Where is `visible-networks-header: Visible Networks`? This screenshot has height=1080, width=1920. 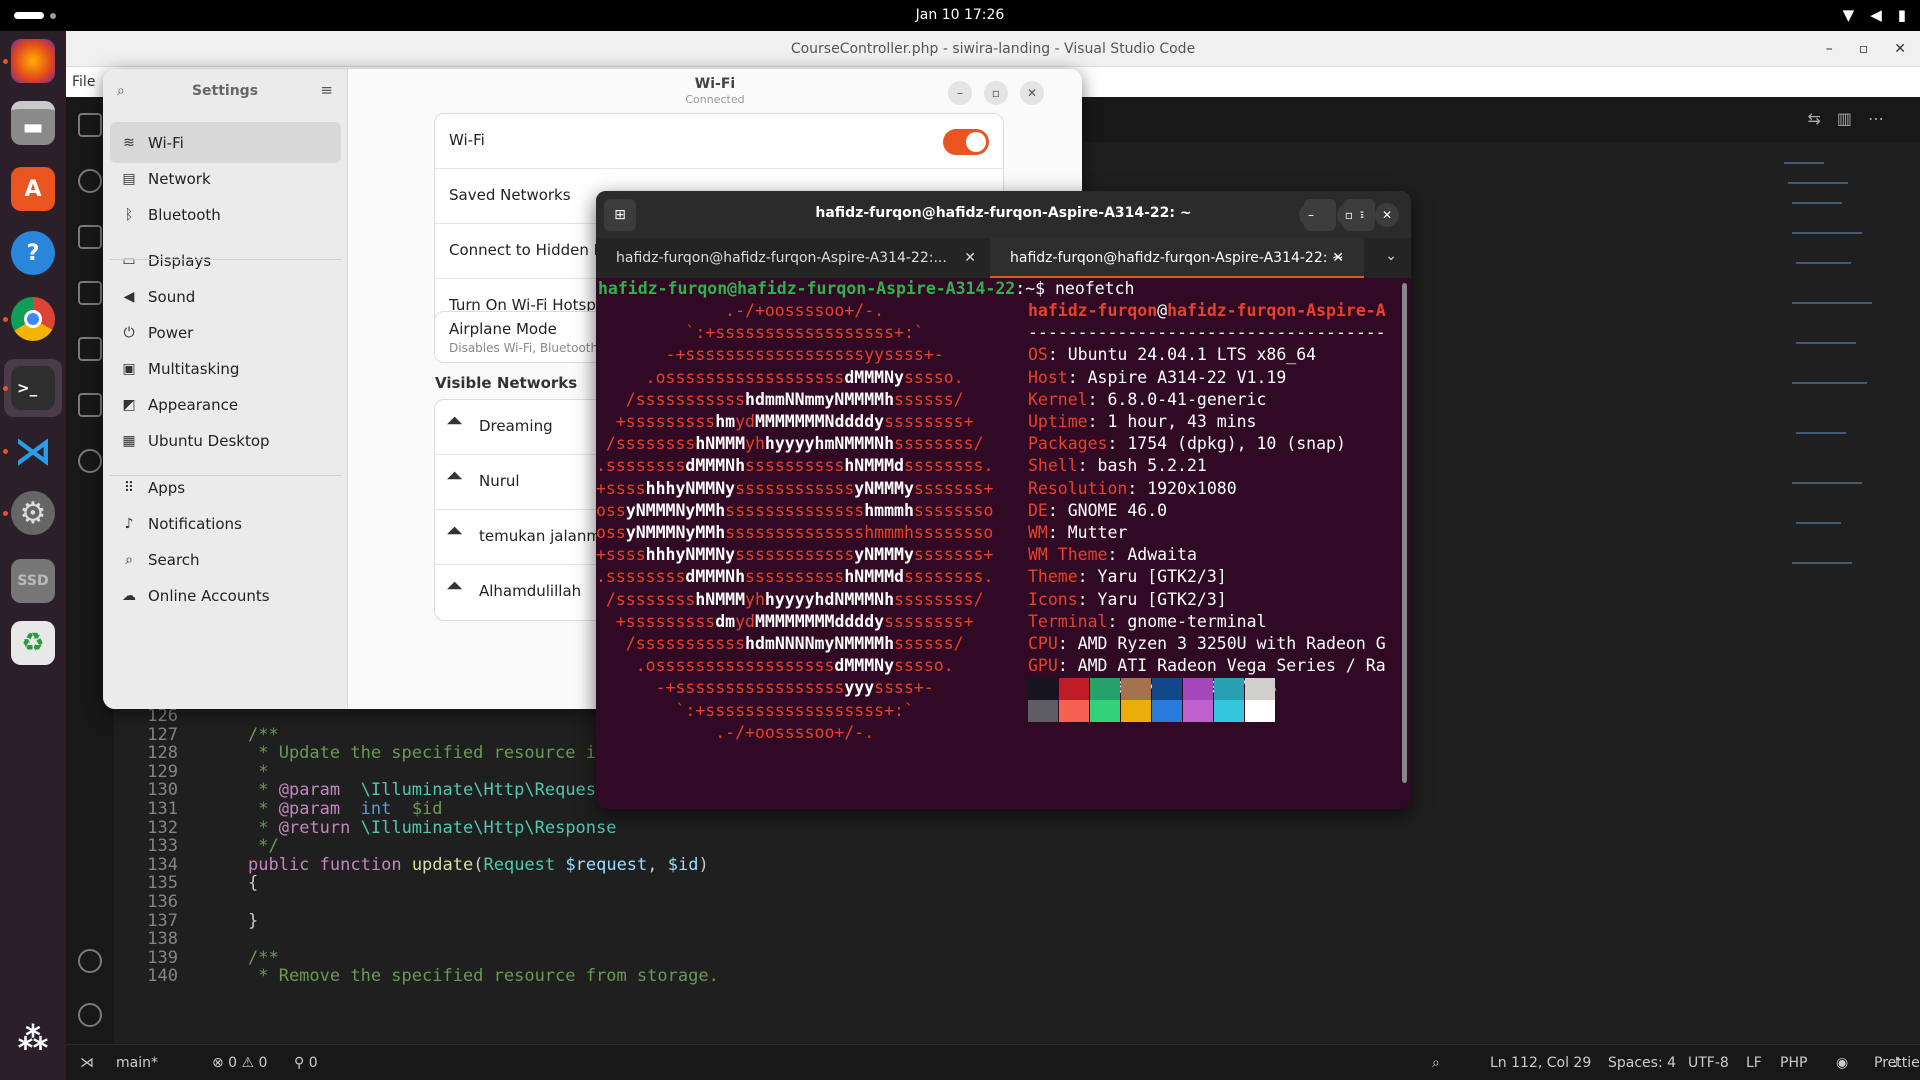
visible-networks-header: Visible Networks is located at coordinates (506, 383).